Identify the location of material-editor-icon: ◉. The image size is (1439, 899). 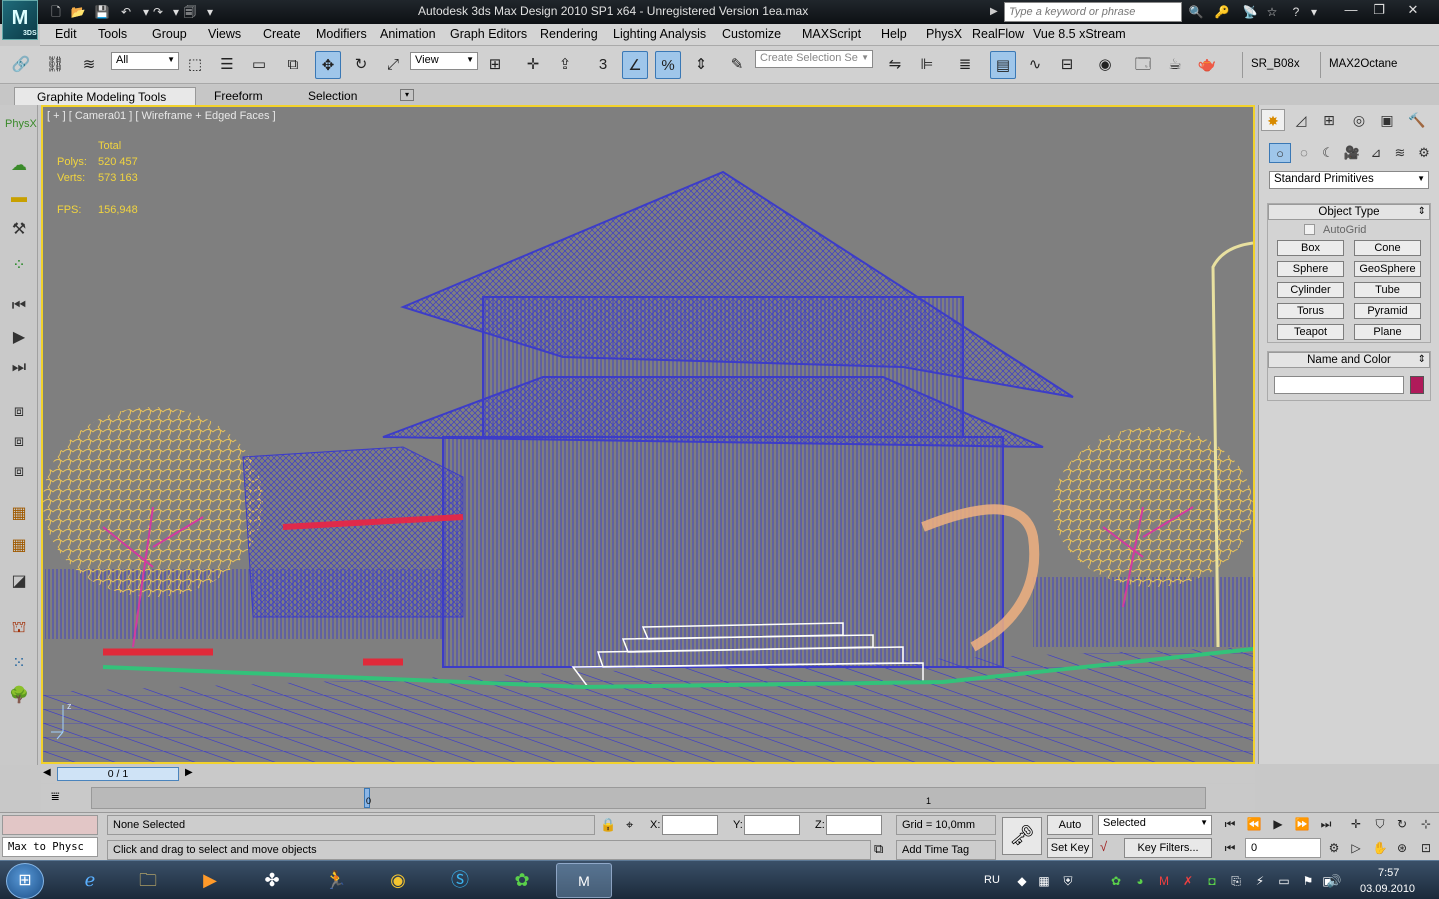
(1105, 65).